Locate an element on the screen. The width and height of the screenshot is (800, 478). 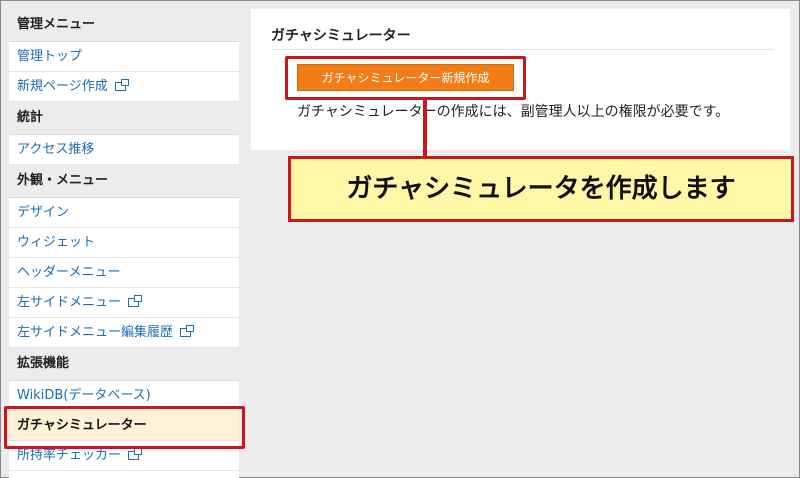
permission-notice: ガチャシミュレーターの作成には、副管理人以上の権限が必要です。 is located at coordinates (513, 112).